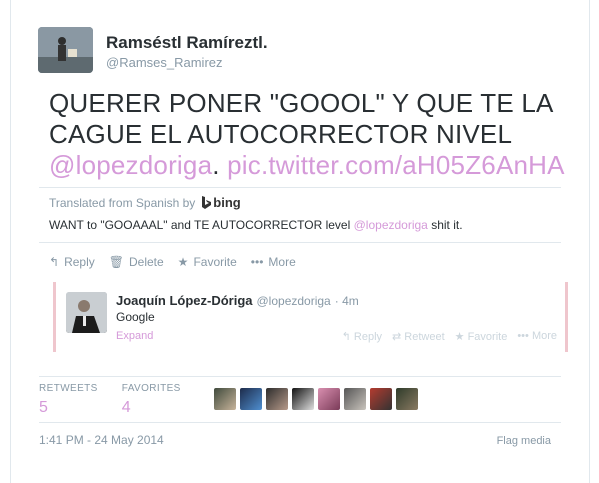 The image size is (599, 483). I want to click on reply-retweet-label: Retweet, so click(424, 337).